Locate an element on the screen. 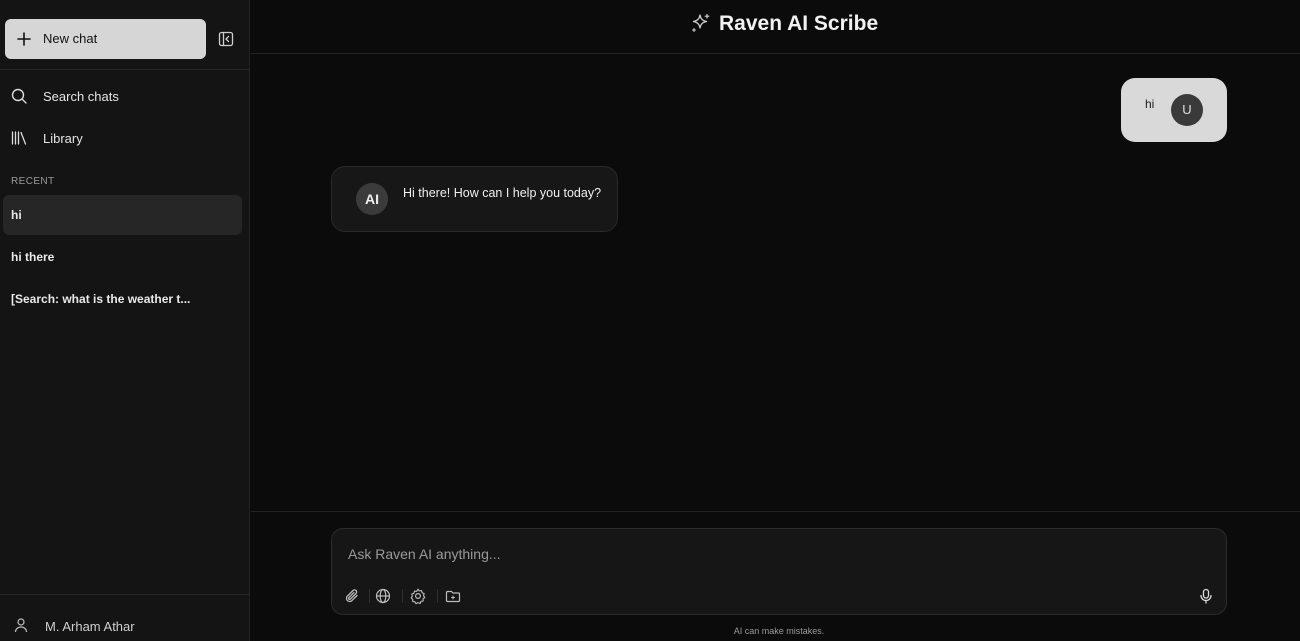  sidebar-item-label: Library is located at coordinates (63, 138).